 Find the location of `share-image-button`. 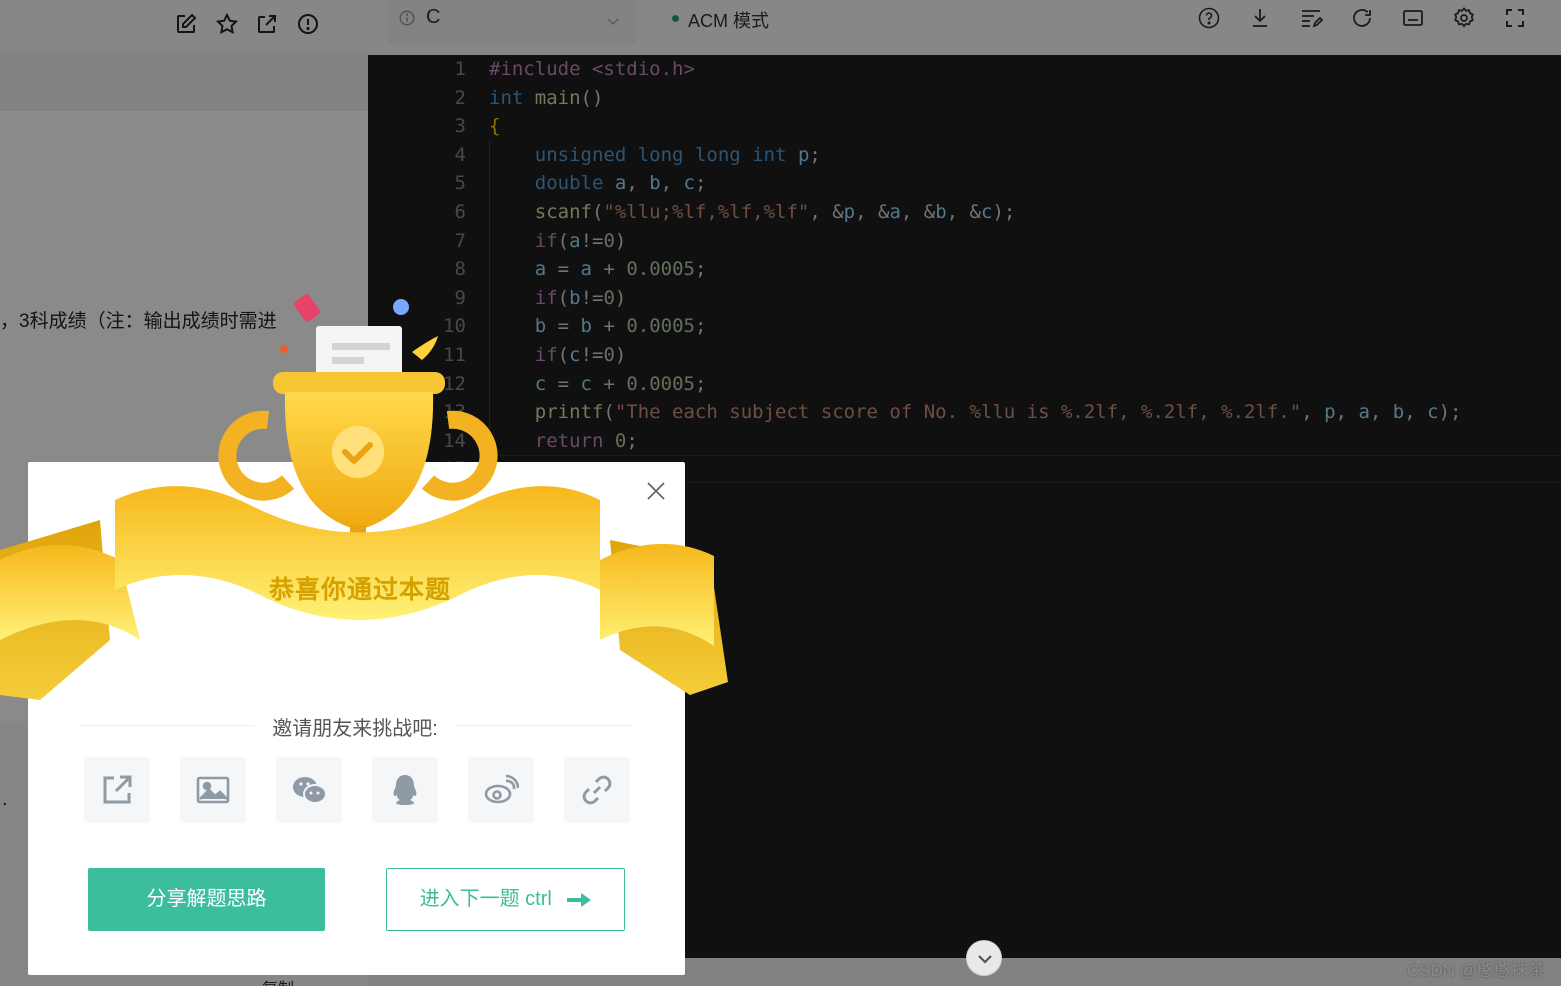

share-image-button is located at coordinates (213, 790).